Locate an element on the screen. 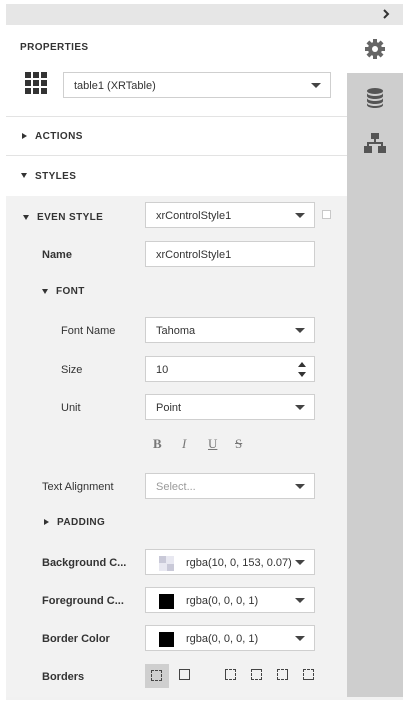 The width and height of the screenshot is (410, 716). name-input-value: xrControlStyle1 is located at coordinates (194, 255).